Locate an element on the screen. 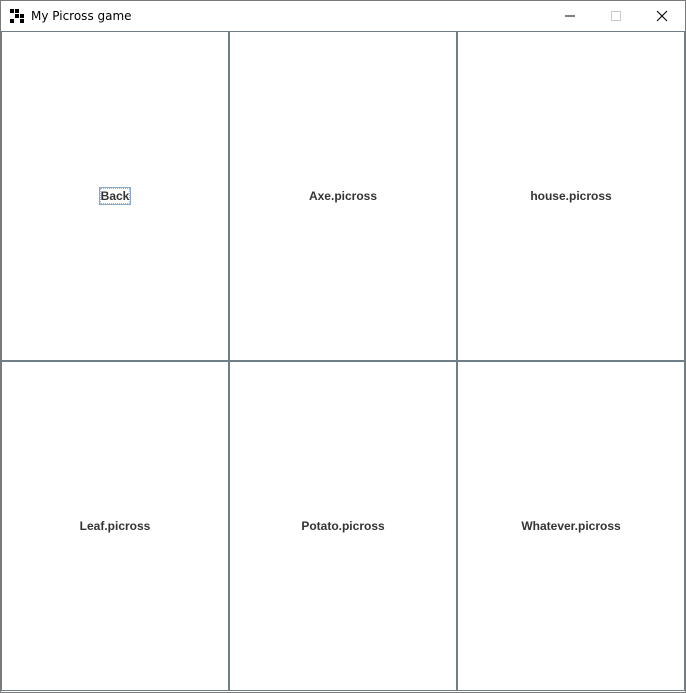 Image resolution: width=686 pixels, height=693 pixels. maximize-icon is located at coordinates (616, 16).